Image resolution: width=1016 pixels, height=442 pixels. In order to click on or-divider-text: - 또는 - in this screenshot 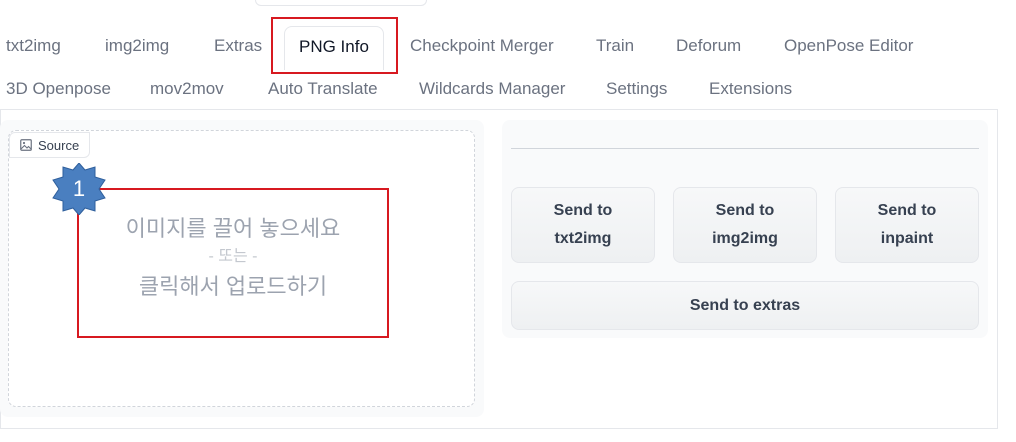, I will do `click(233, 256)`.